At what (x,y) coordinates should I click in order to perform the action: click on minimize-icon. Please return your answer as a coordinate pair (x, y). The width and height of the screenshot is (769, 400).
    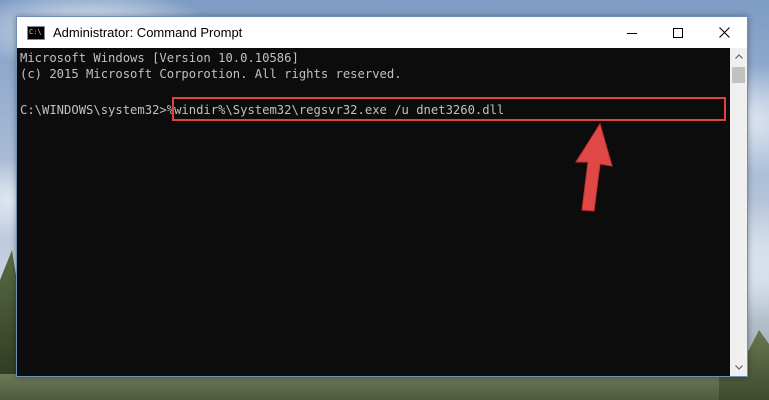
    Looking at the image, I should click on (632, 33).